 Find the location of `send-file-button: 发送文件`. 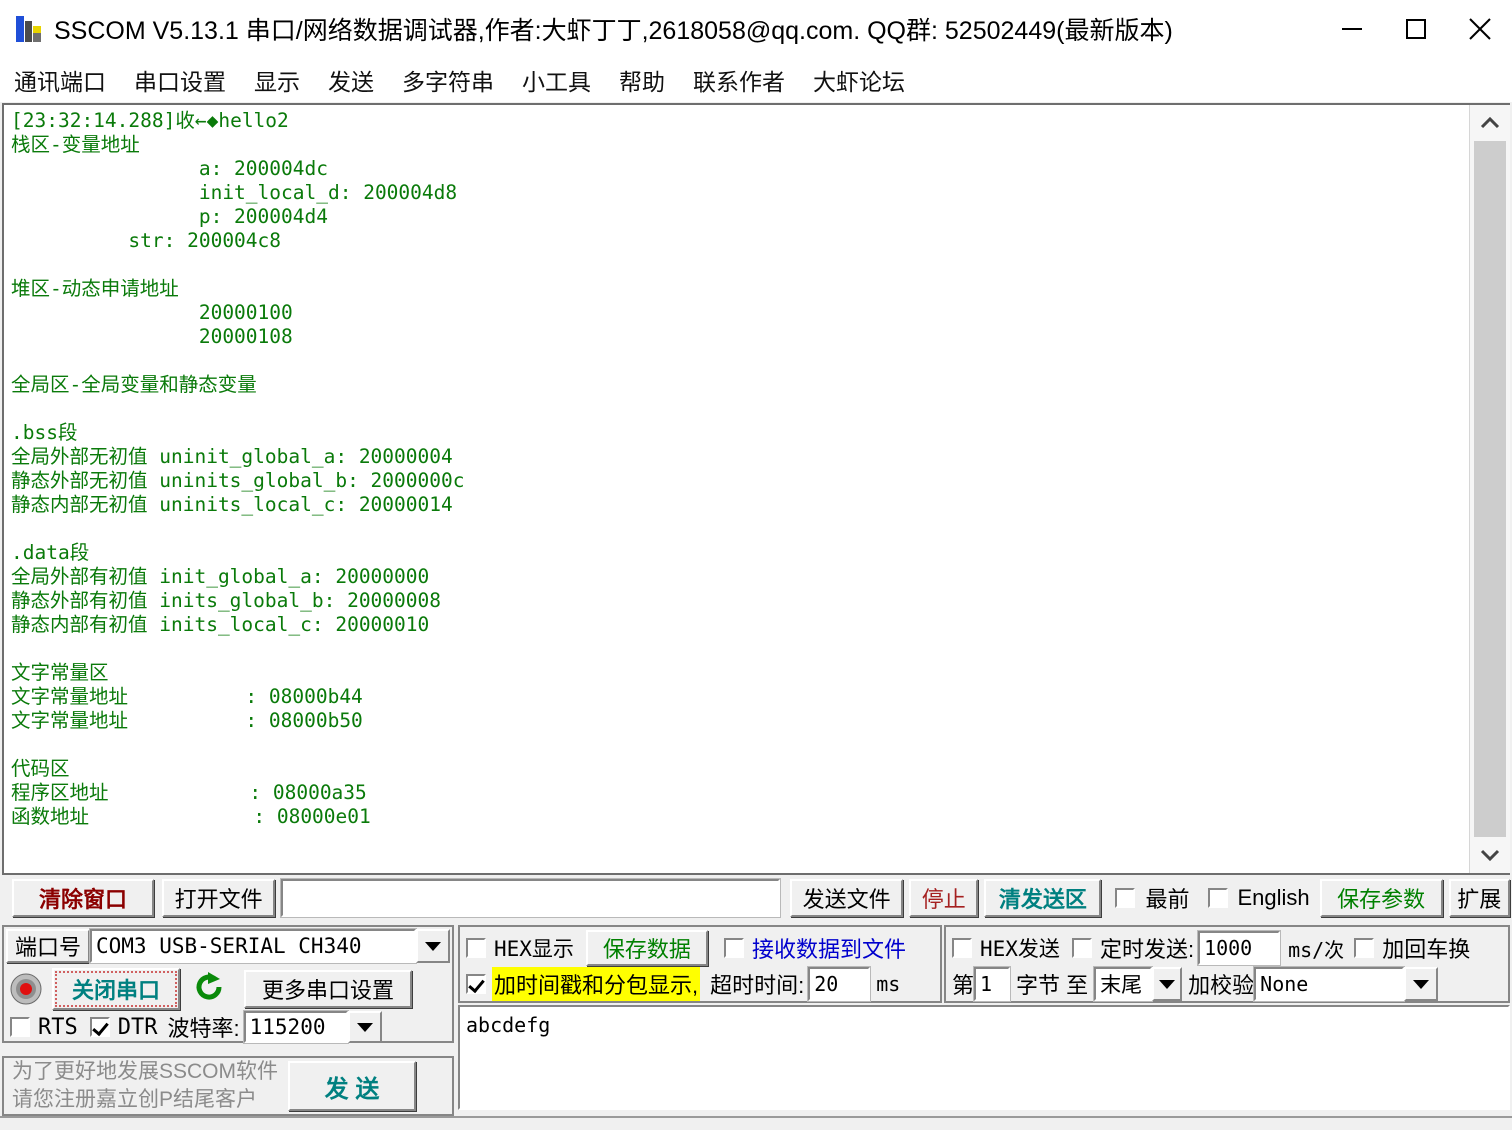

send-file-button: 发送文件 is located at coordinates (846, 898).